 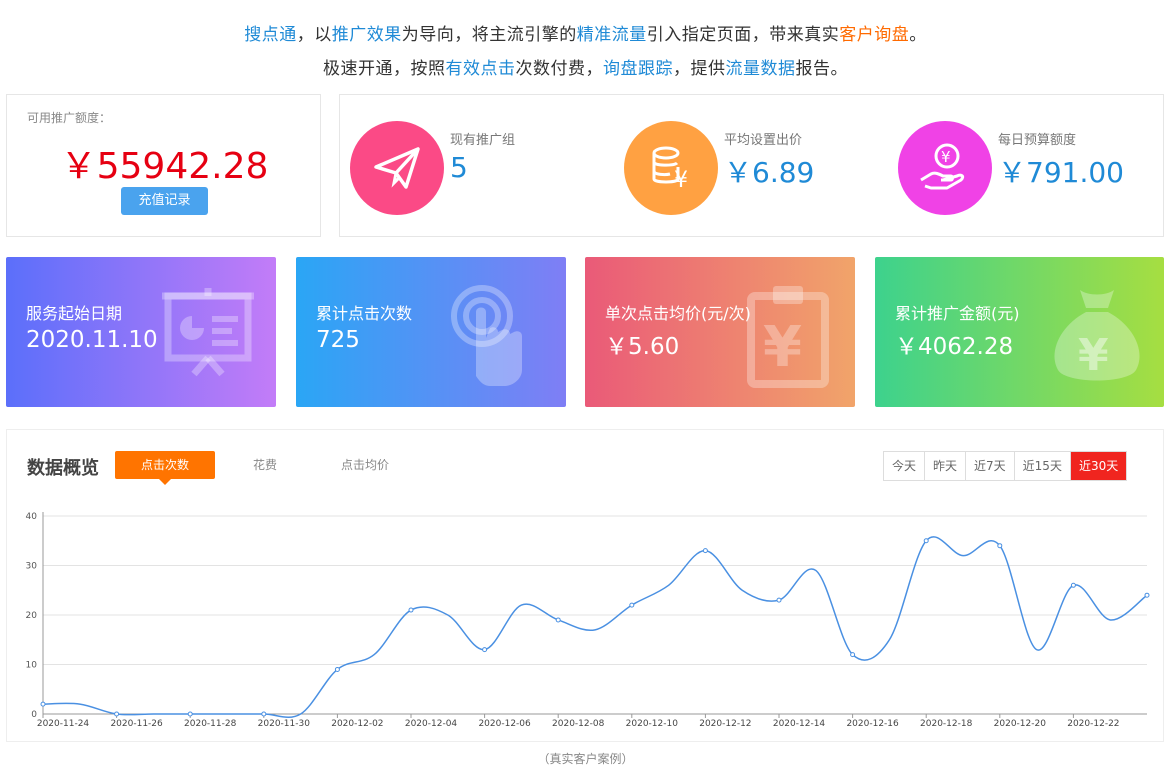 What do you see at coordinates (364, 313) in the screenshot?
I see `card-title: 累计点击次数` at bounding box center [364, 313].